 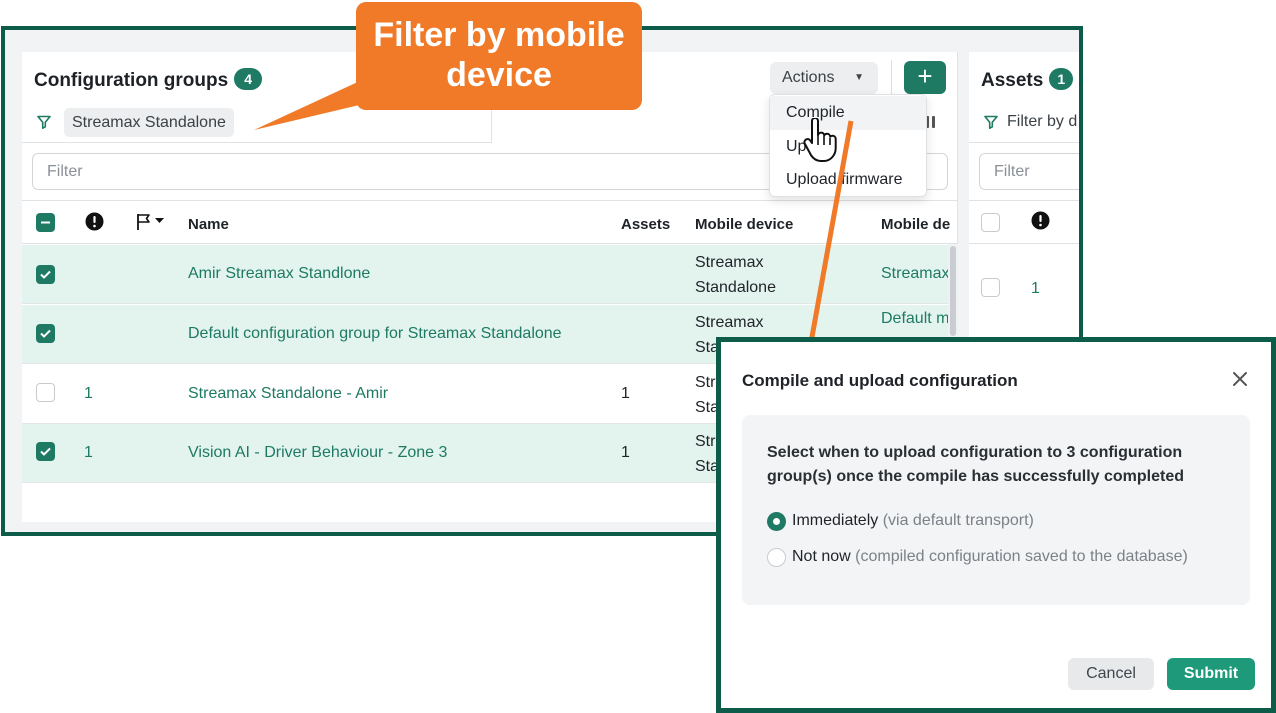 What do you see at coordinates (1012, 80) in the screenshot?
I see `assets-title-text: Assets` at bounding box center [1012, 80].